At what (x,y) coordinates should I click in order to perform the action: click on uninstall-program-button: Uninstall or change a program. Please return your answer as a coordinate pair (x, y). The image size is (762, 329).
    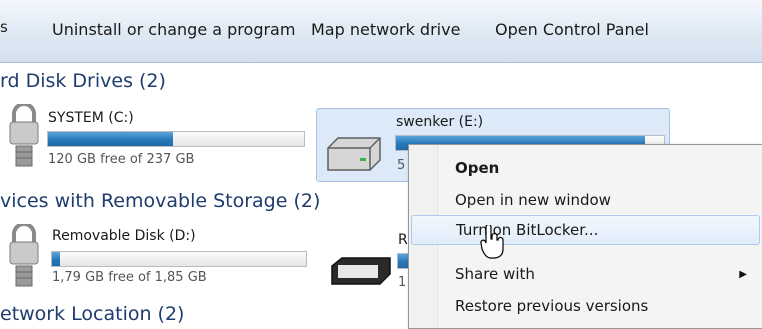
    Looking at the image, I should click on (173, 29).